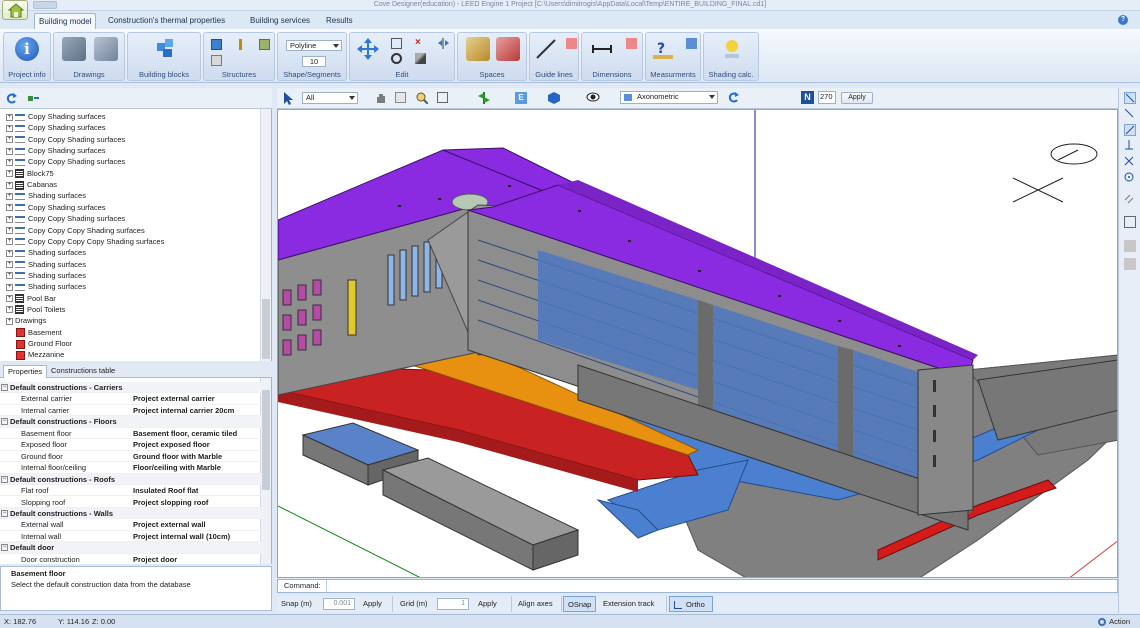  I want to click on tab-building-services: Building services, so click(280, 21).